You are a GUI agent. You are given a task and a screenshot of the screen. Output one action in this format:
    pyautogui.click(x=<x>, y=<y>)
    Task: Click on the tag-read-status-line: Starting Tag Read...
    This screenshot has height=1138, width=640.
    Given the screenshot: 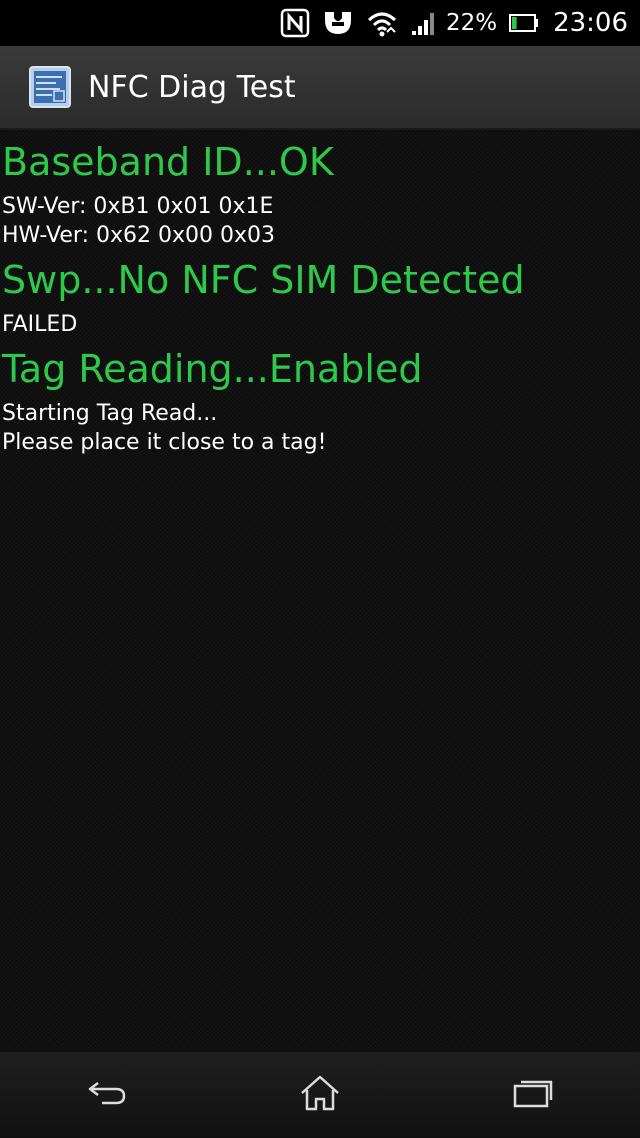 What is the action you would take?
    pyautogui.click(x=110, y=413)
    